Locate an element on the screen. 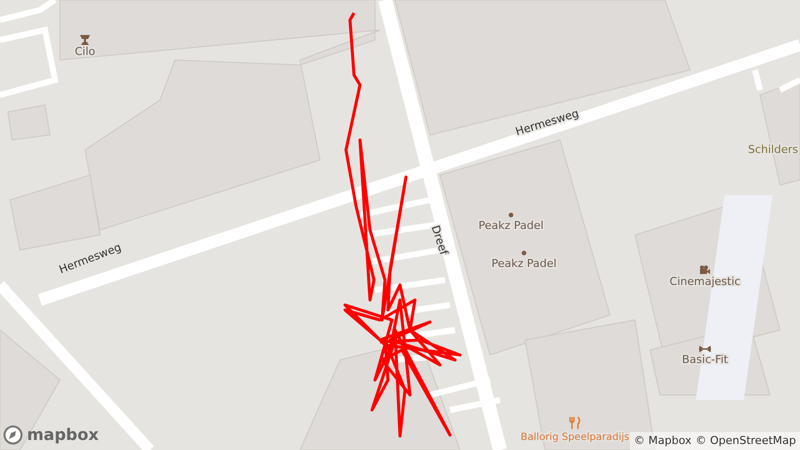 This screenshot has height=450, width=800. place-label: Schilders is located at coordinates (773, 149).